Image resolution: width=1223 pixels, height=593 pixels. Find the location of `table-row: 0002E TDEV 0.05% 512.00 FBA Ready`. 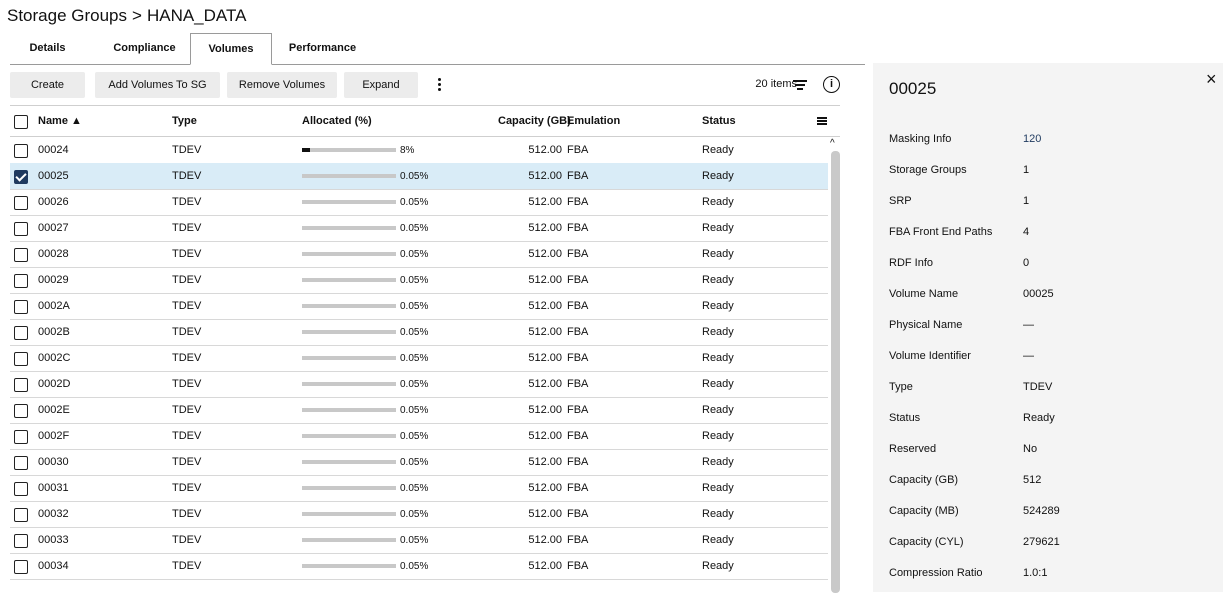

table-row: 0002E TDEV 0.05% 512.00 FBA Ready is located at coordinates (419, 410).